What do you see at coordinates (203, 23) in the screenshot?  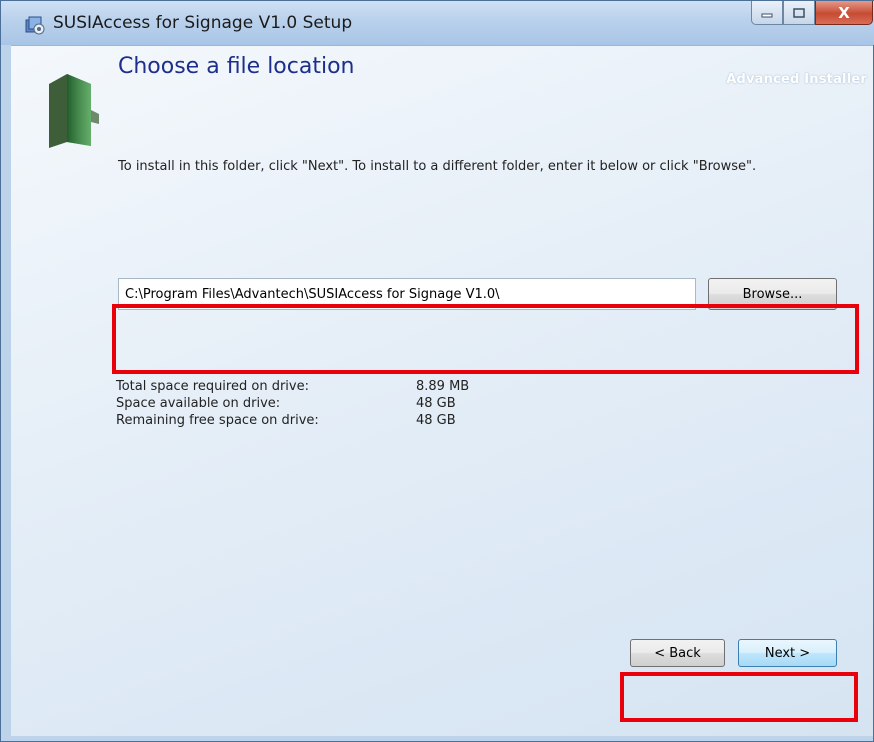 I see `window-title: SUSIAccess for Signage V1.0 Setup` at bounding box center [203, 23].